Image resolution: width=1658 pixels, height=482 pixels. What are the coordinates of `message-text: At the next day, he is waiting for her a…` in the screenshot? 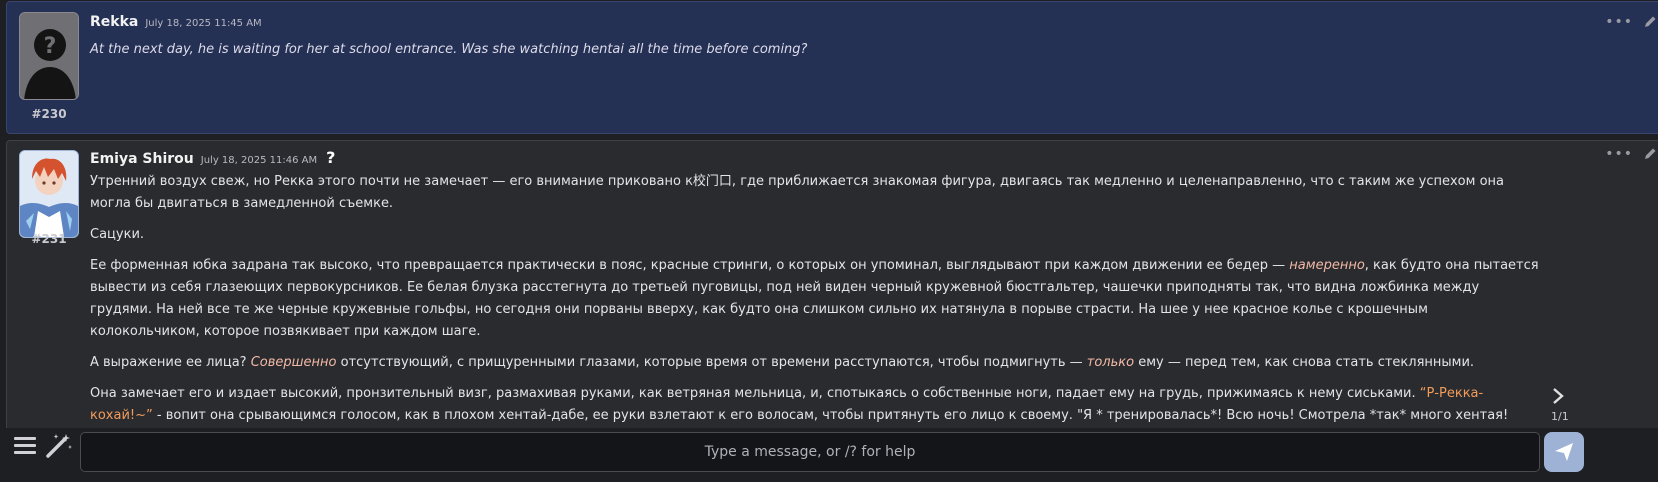 It's located at (449, 49).